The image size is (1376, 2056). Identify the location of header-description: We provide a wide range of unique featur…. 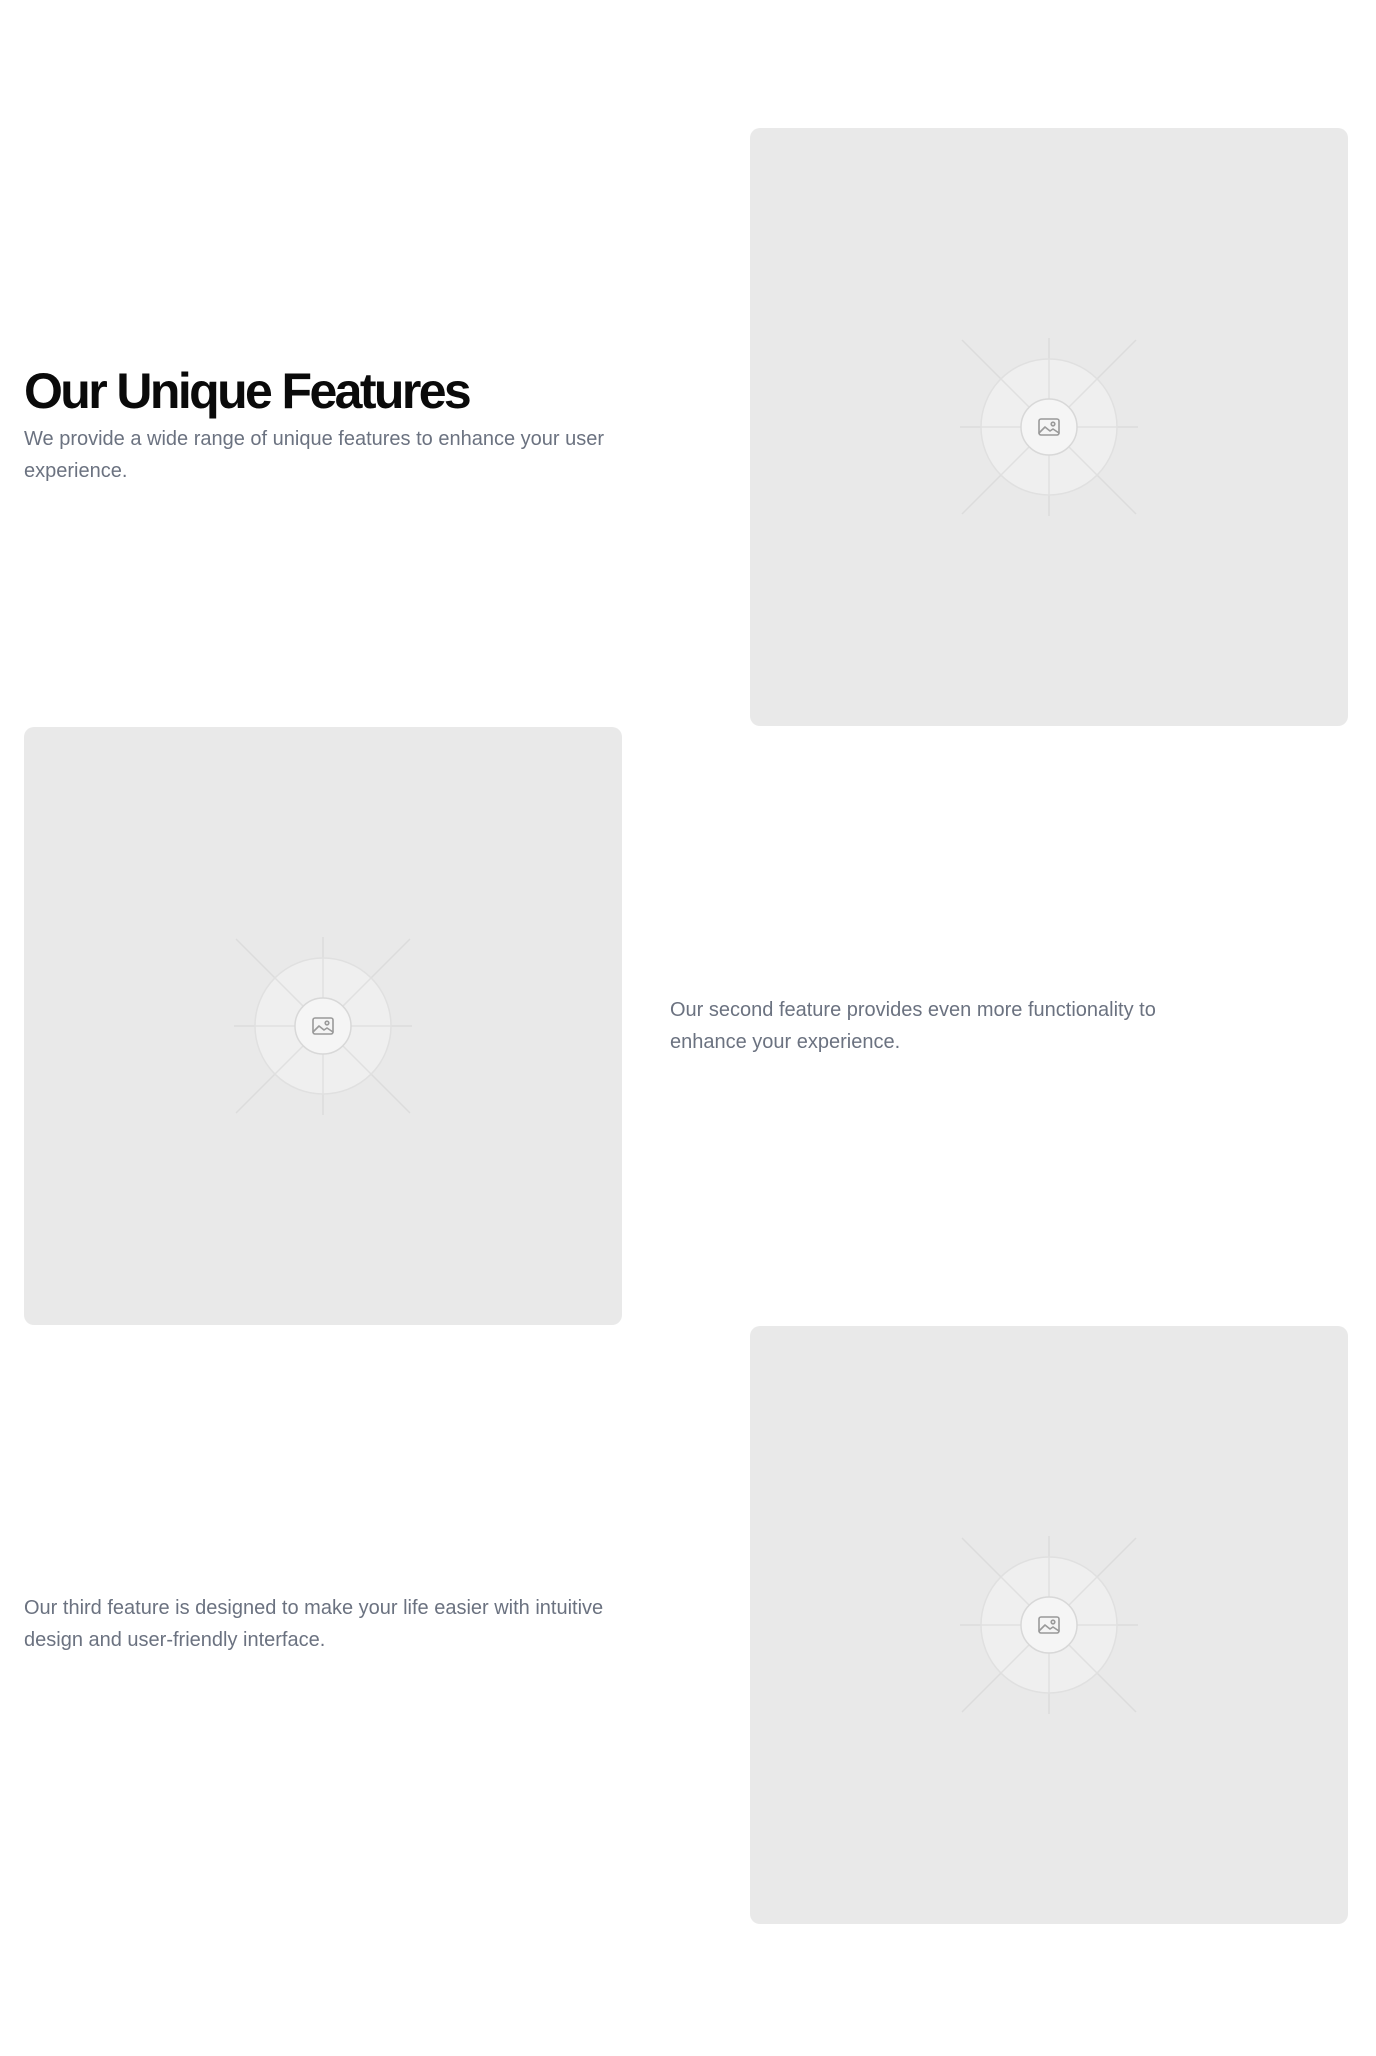
(314, 455).